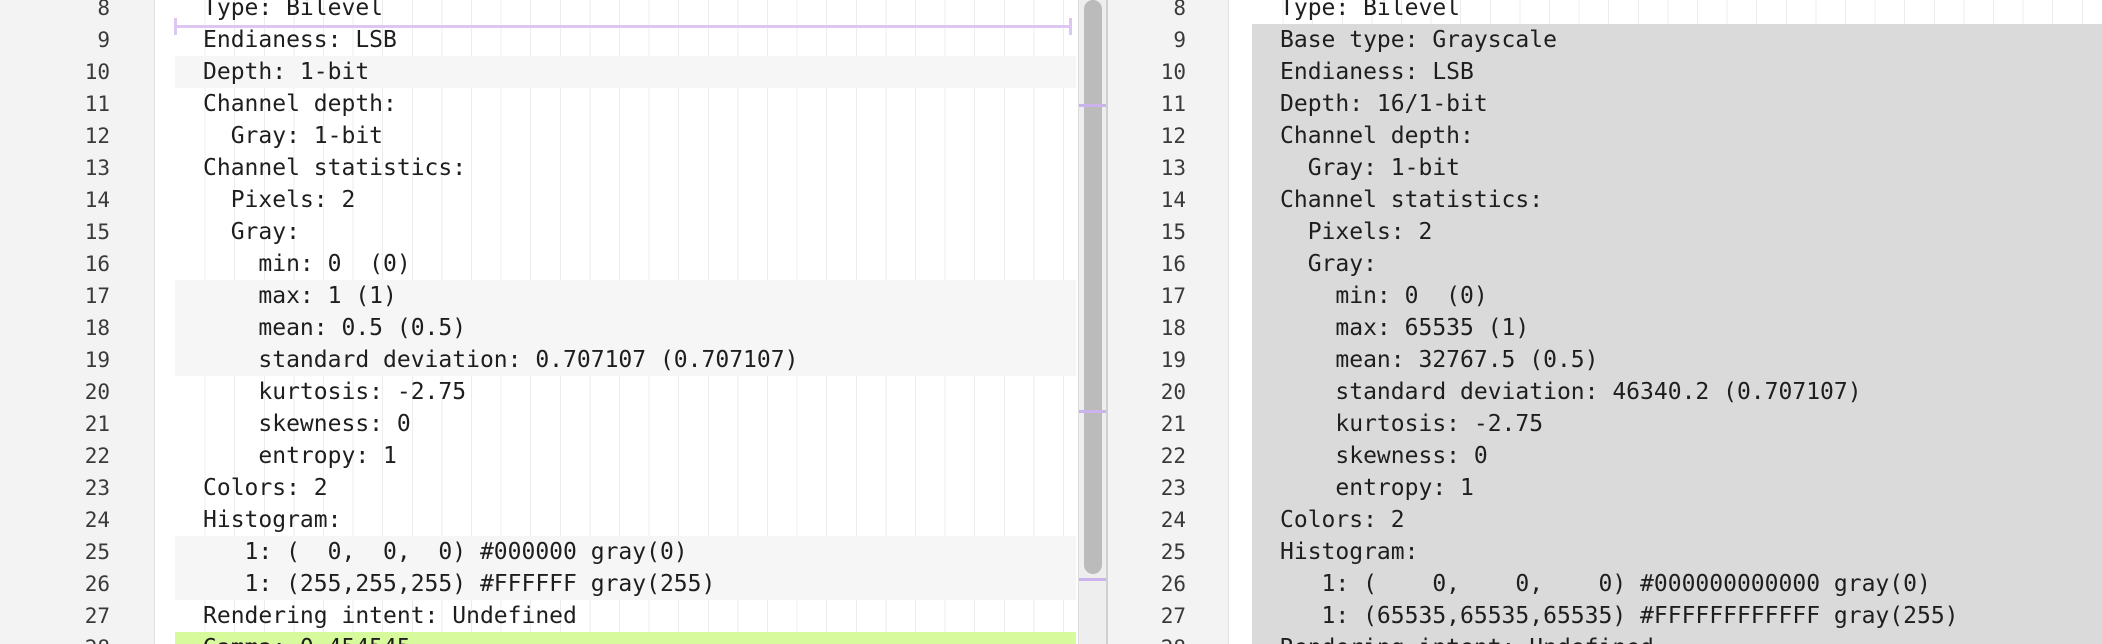 This screenshot has width=2102, height=644. What do you see at coordinates (300, 104) in the screenshot?
I see `line-content: Channel depth:` at bounding box center [300, 104].